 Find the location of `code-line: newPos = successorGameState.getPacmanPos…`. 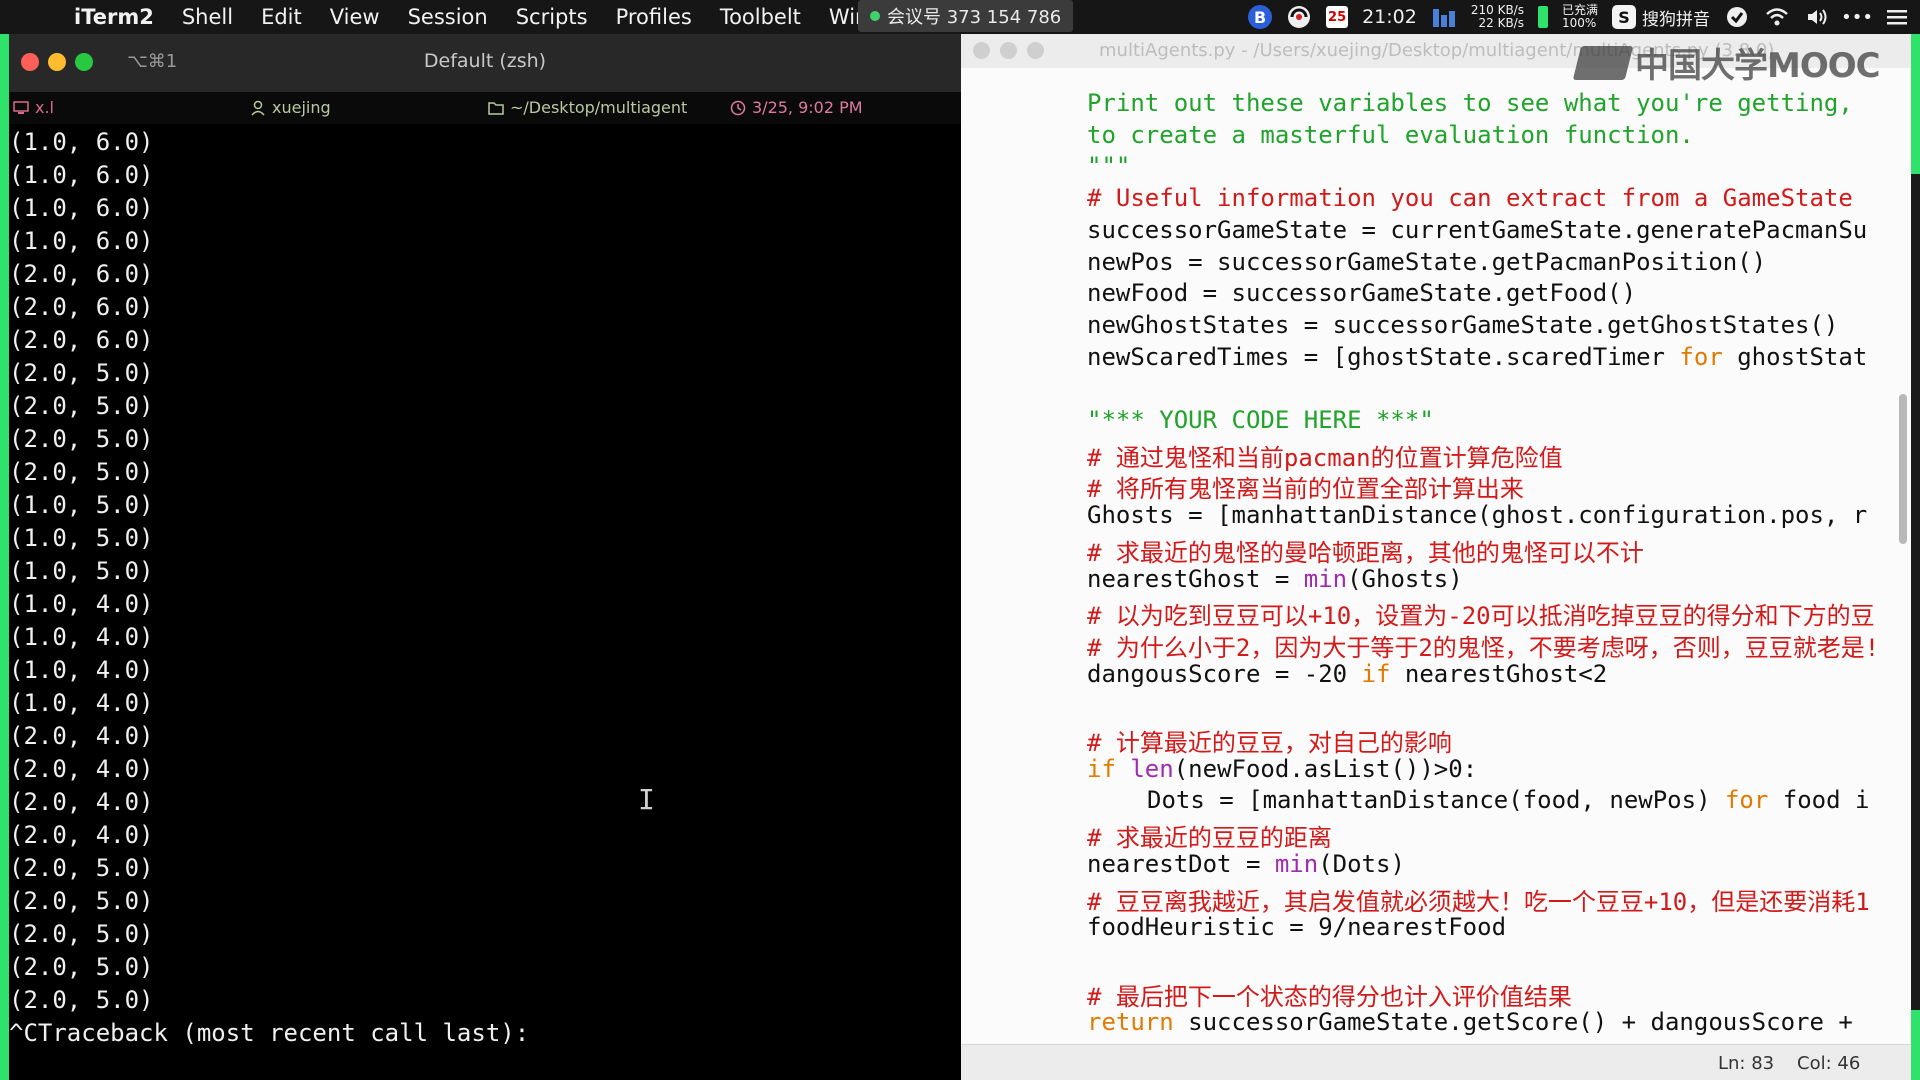

code-line: newPos = successorGameState.getPacmanPos… is located at coordinates (1426, 264).